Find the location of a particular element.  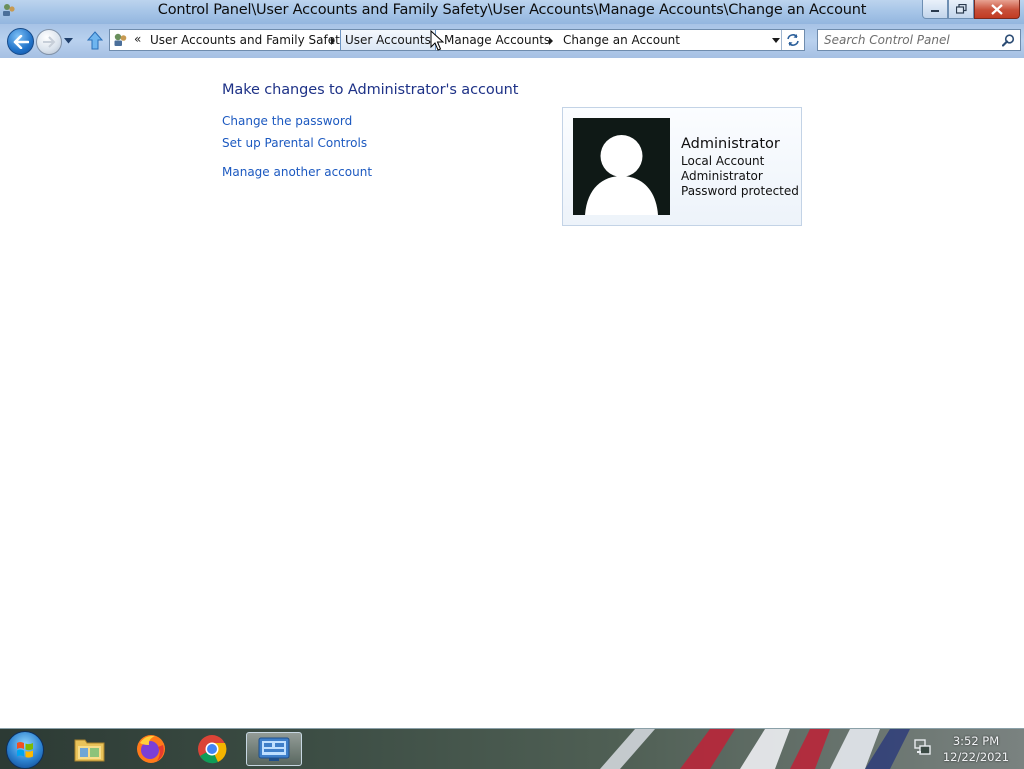

forward-arrow-icon is located at coordinates (49, 42).